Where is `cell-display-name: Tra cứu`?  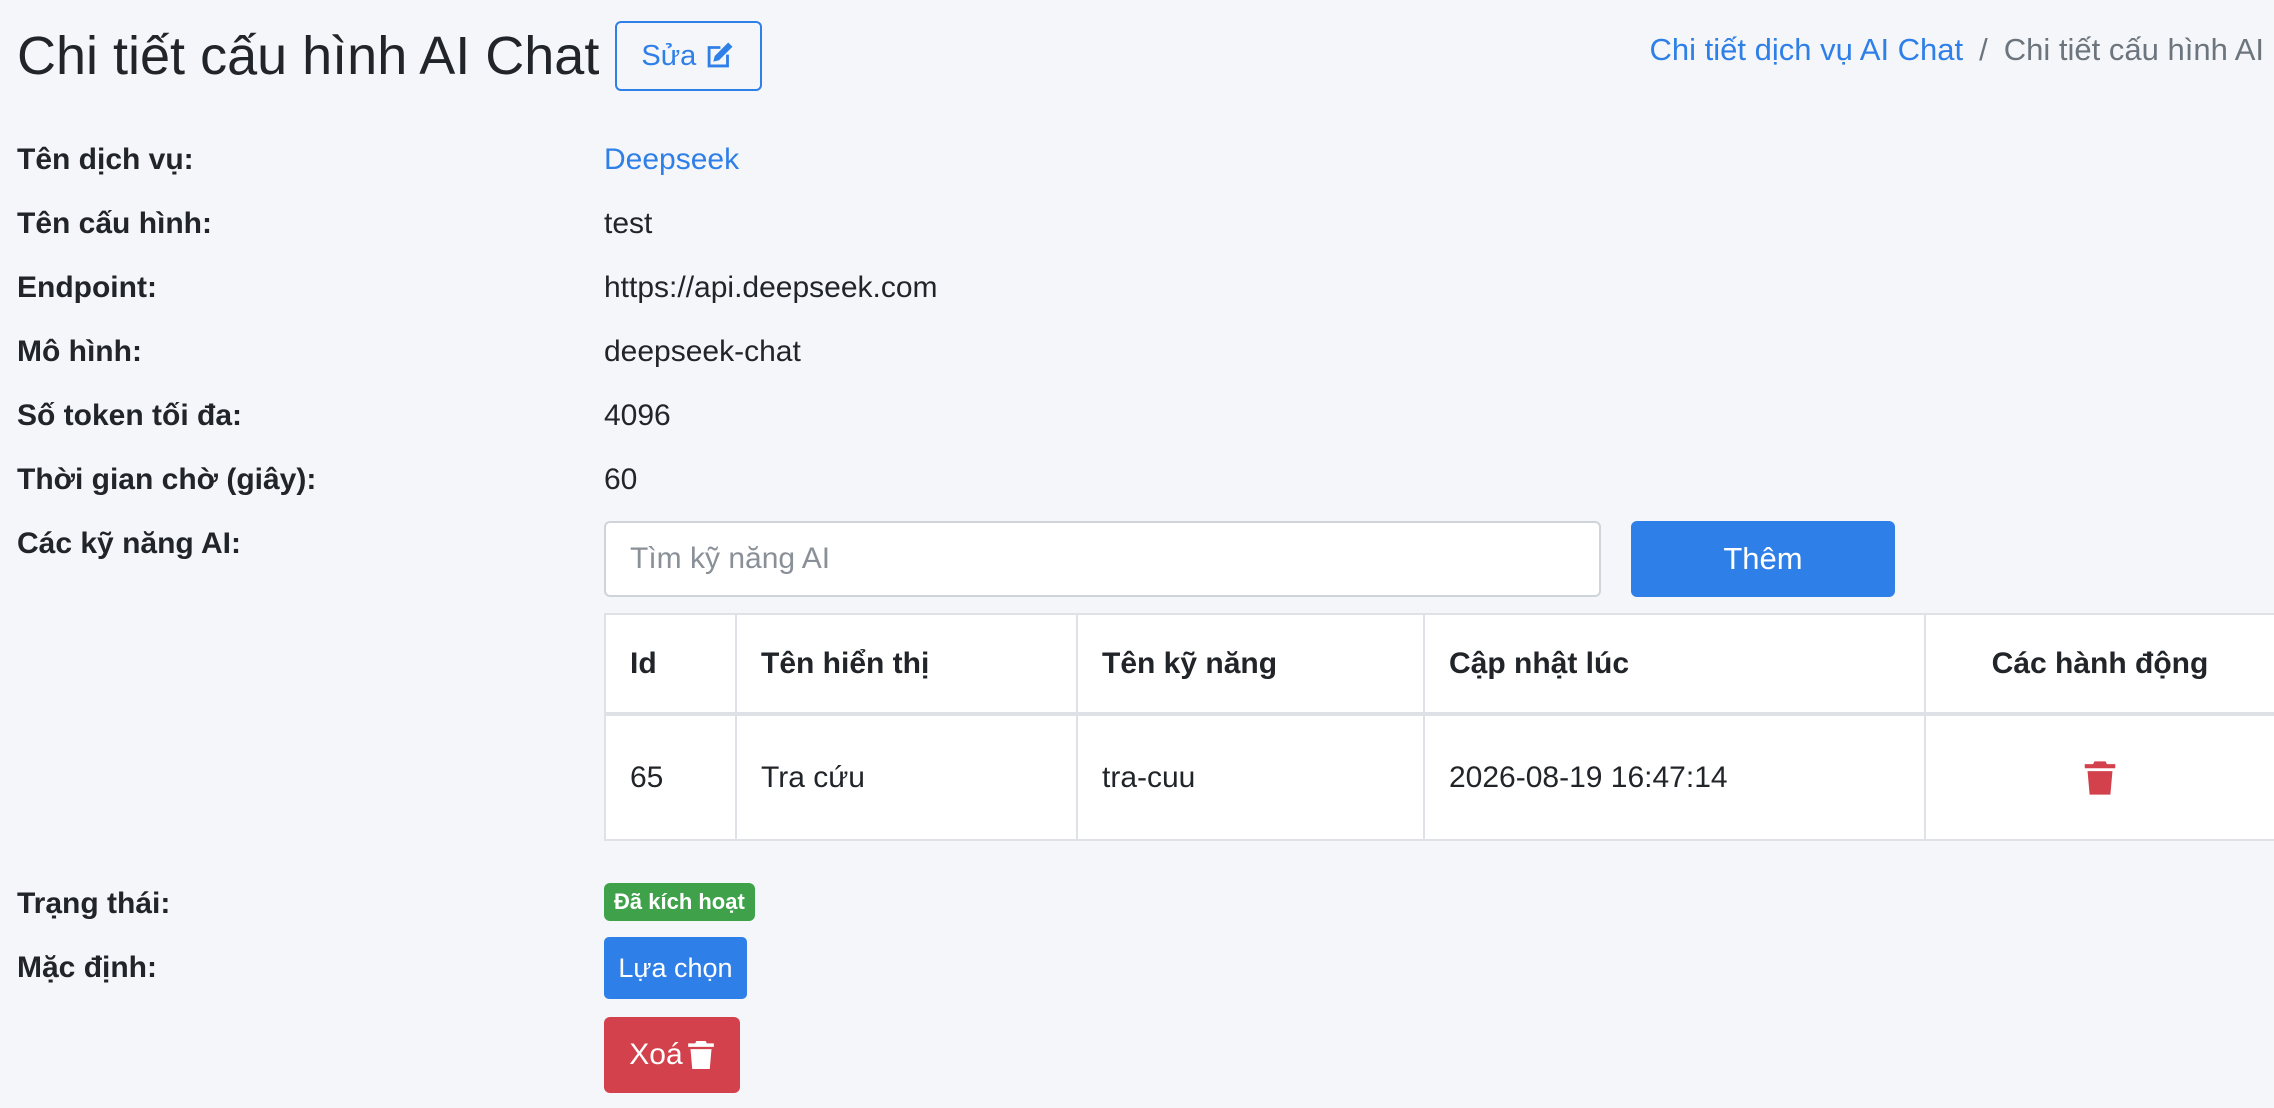
cell-display-name: Tra cứu is located at coordinates (906, 777).